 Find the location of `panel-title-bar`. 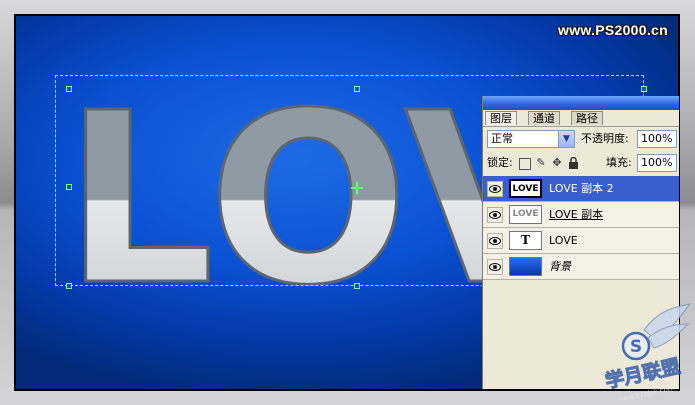

panel-title-bar is located at coordinates (581, 103).